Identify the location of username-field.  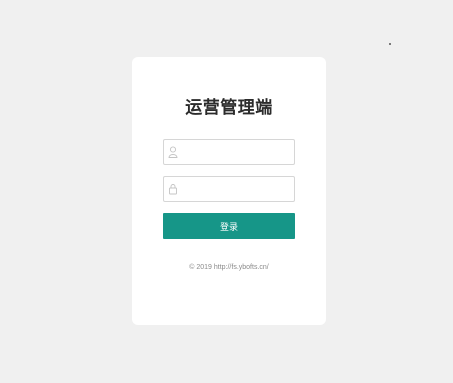
(229, 152).